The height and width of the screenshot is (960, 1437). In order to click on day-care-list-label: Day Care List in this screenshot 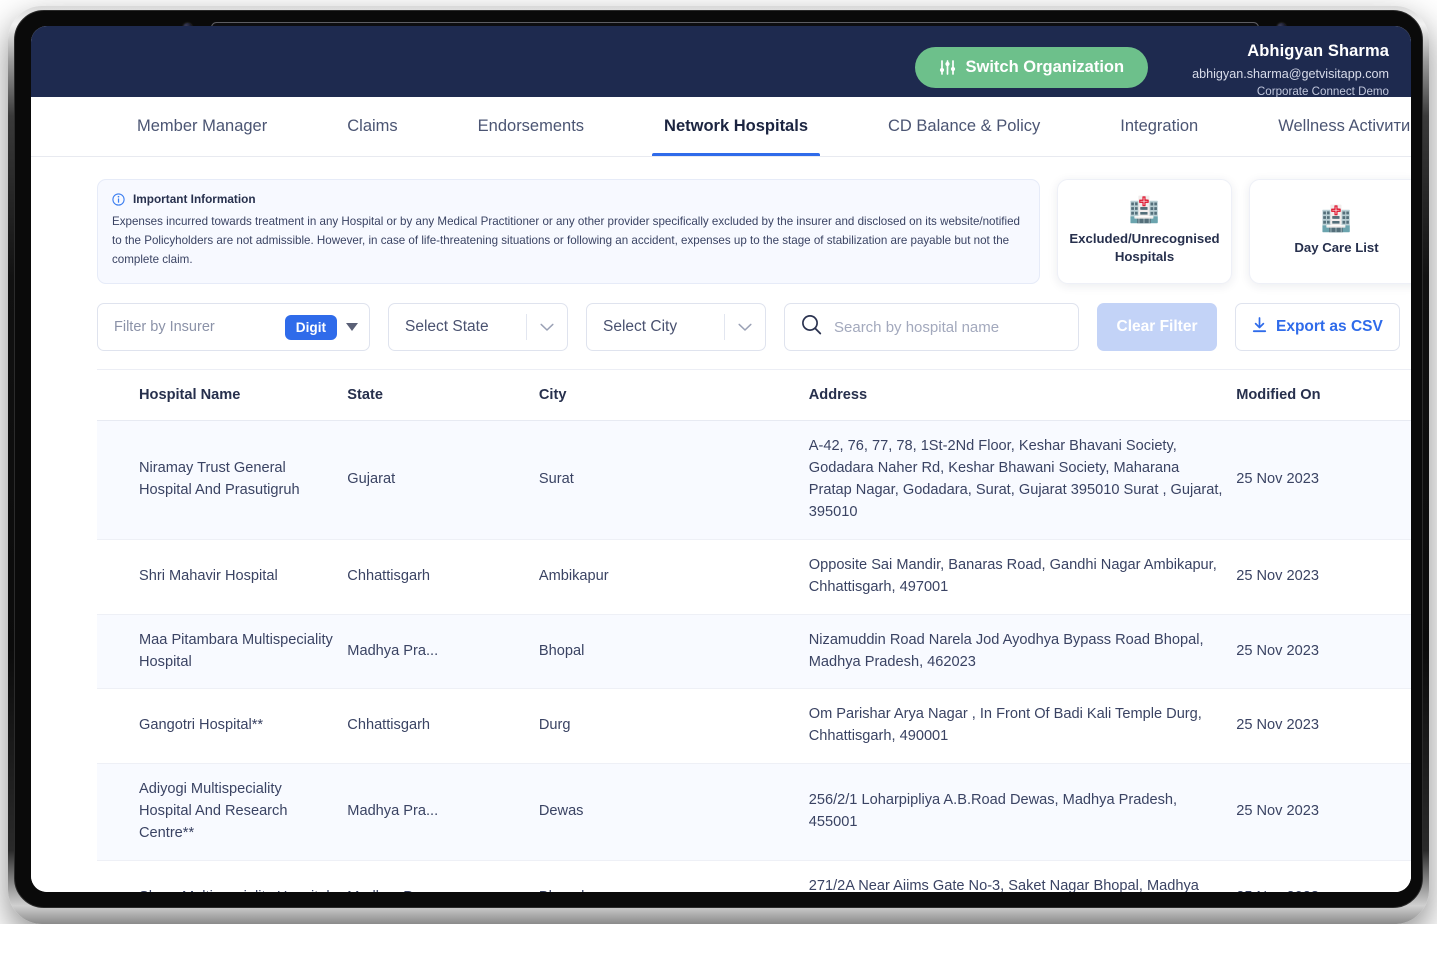, I will do `click(1336, 247)`.